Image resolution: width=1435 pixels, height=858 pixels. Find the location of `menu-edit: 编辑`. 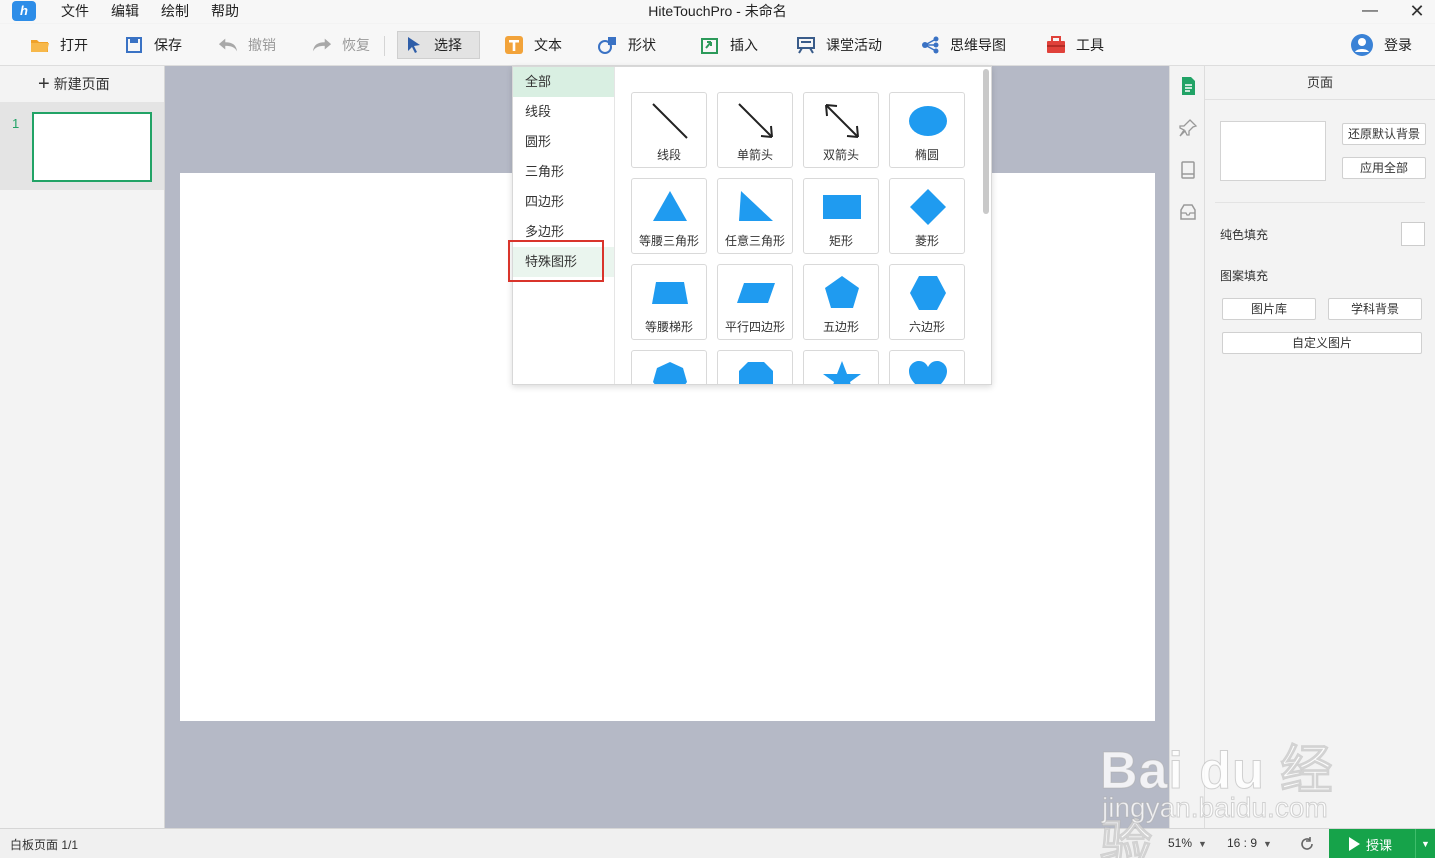

menu-edit: 编辑 is located at coordinates (125, 11).